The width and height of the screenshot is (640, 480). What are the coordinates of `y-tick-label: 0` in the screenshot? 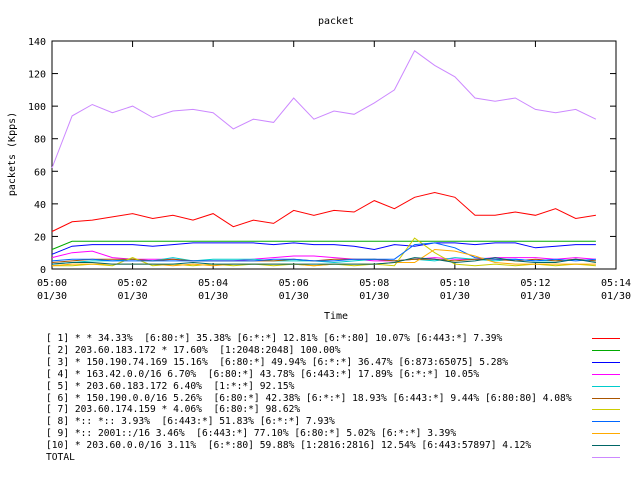 It's located at (43, 270).